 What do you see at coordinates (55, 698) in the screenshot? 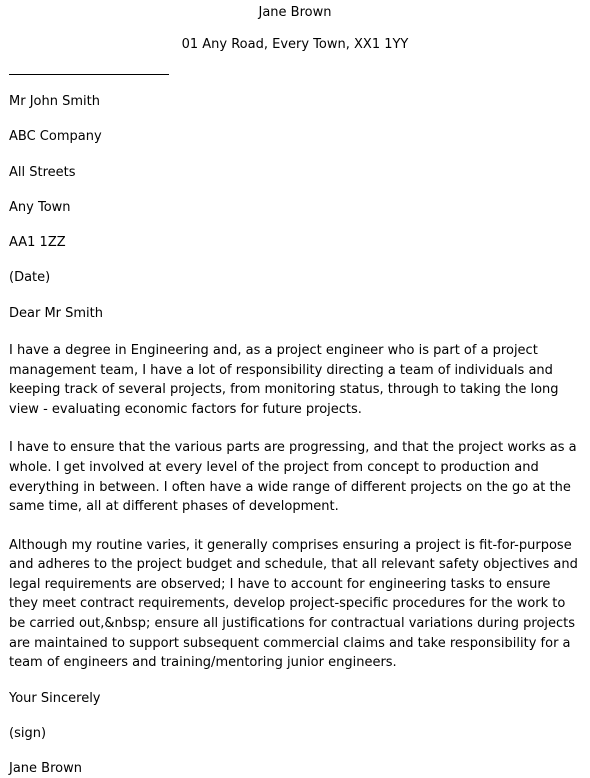
I see `valediction: Your Sincerely` at bounding box center [55, 698].